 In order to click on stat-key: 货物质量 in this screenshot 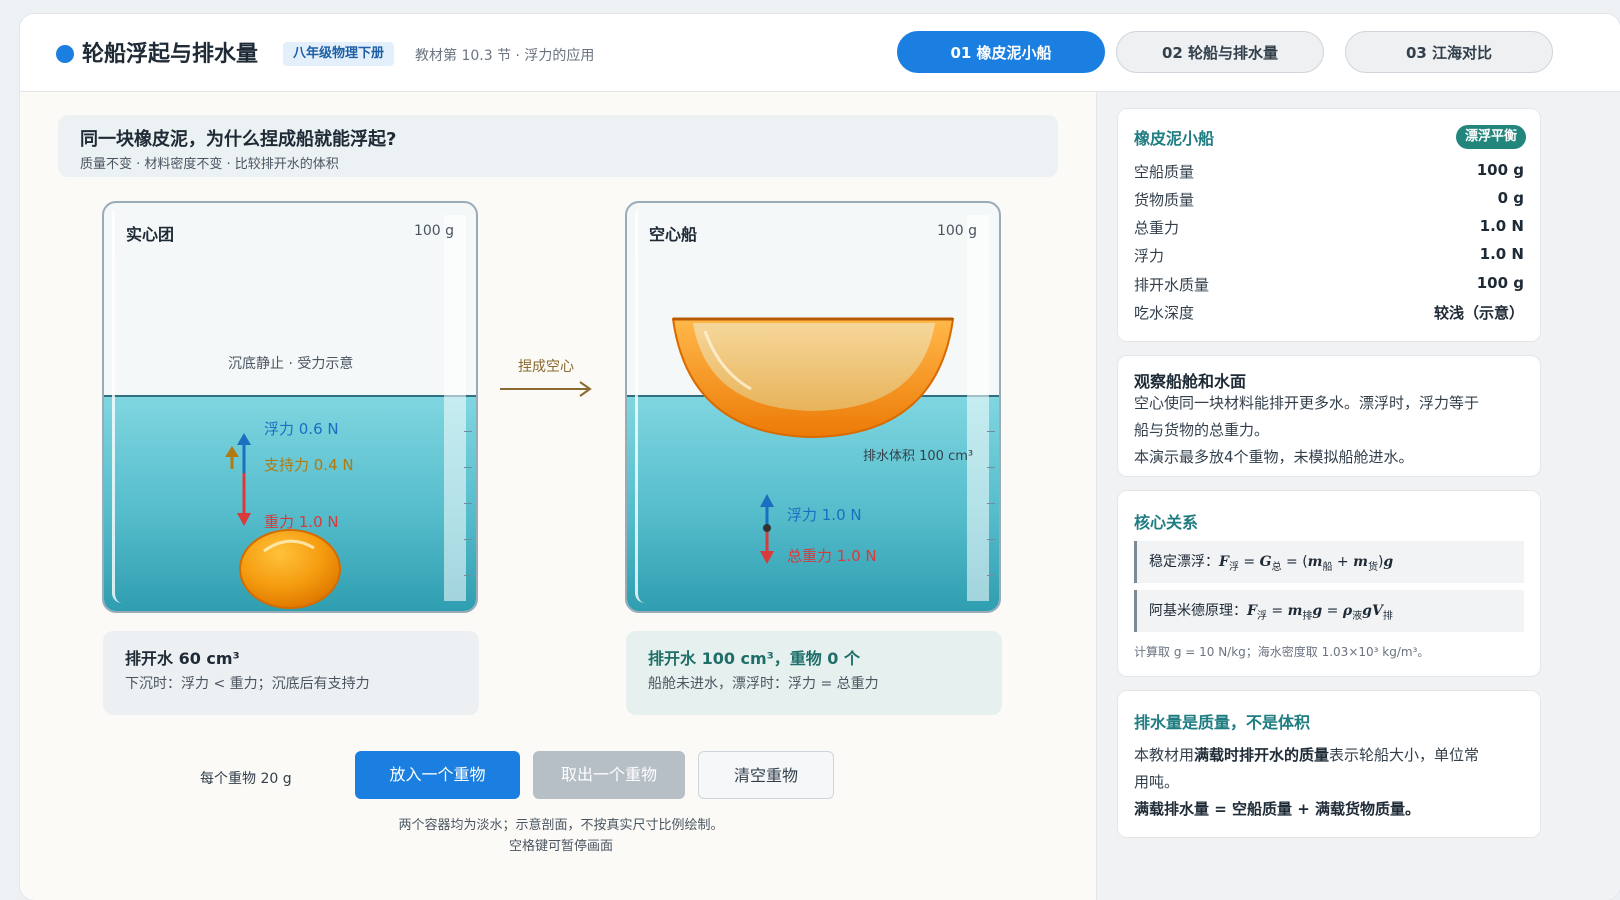, I will do `click(1164, 200)`.